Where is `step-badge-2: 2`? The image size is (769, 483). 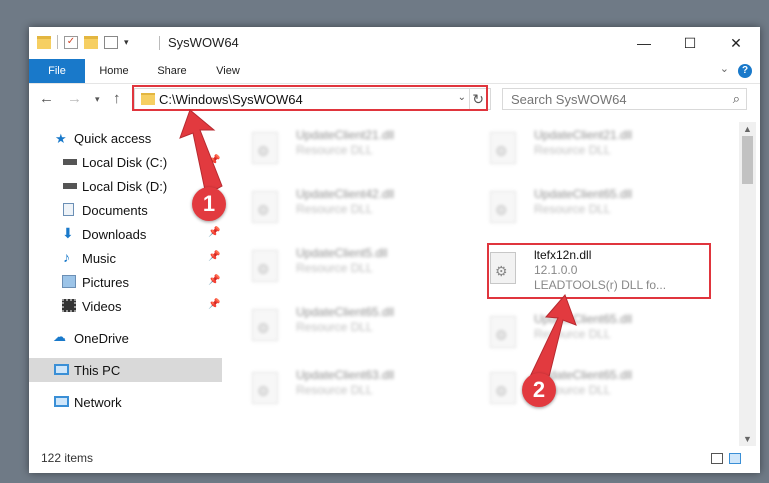 step-badge-2: 2 is located at coordinates (539, 390).